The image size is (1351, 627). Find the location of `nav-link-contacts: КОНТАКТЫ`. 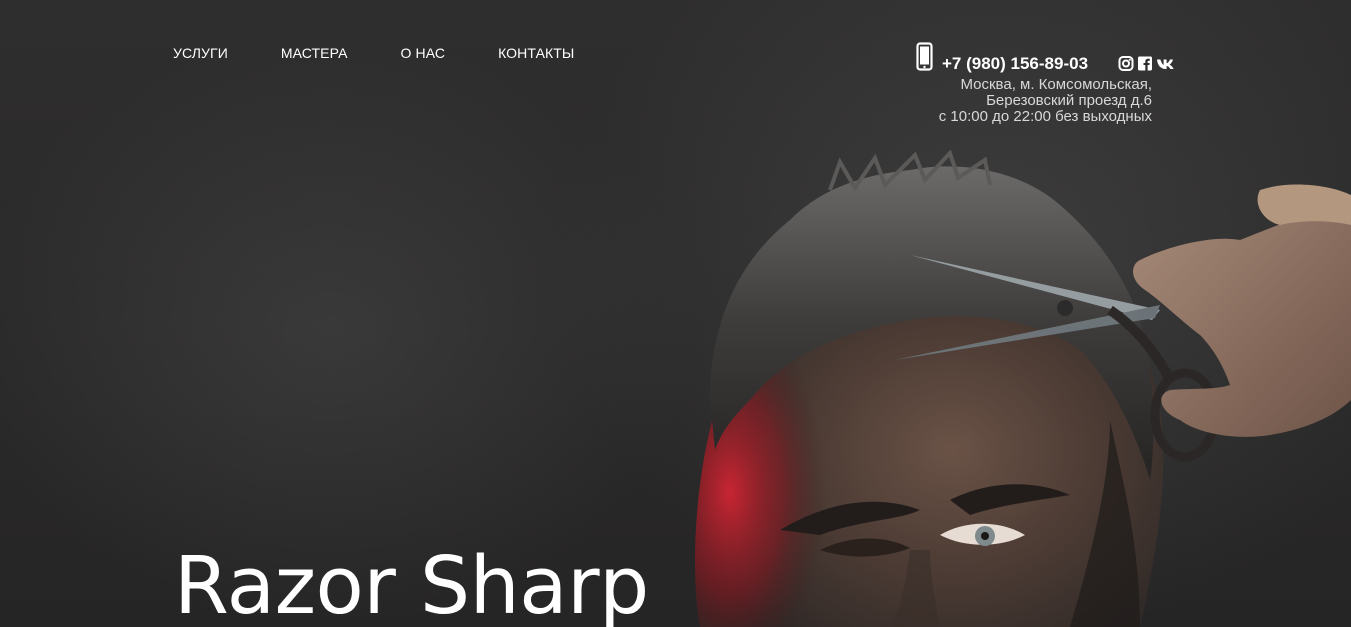

nav-link-contacts: КОНТАКТЫ is located at coordinates (536, 53).